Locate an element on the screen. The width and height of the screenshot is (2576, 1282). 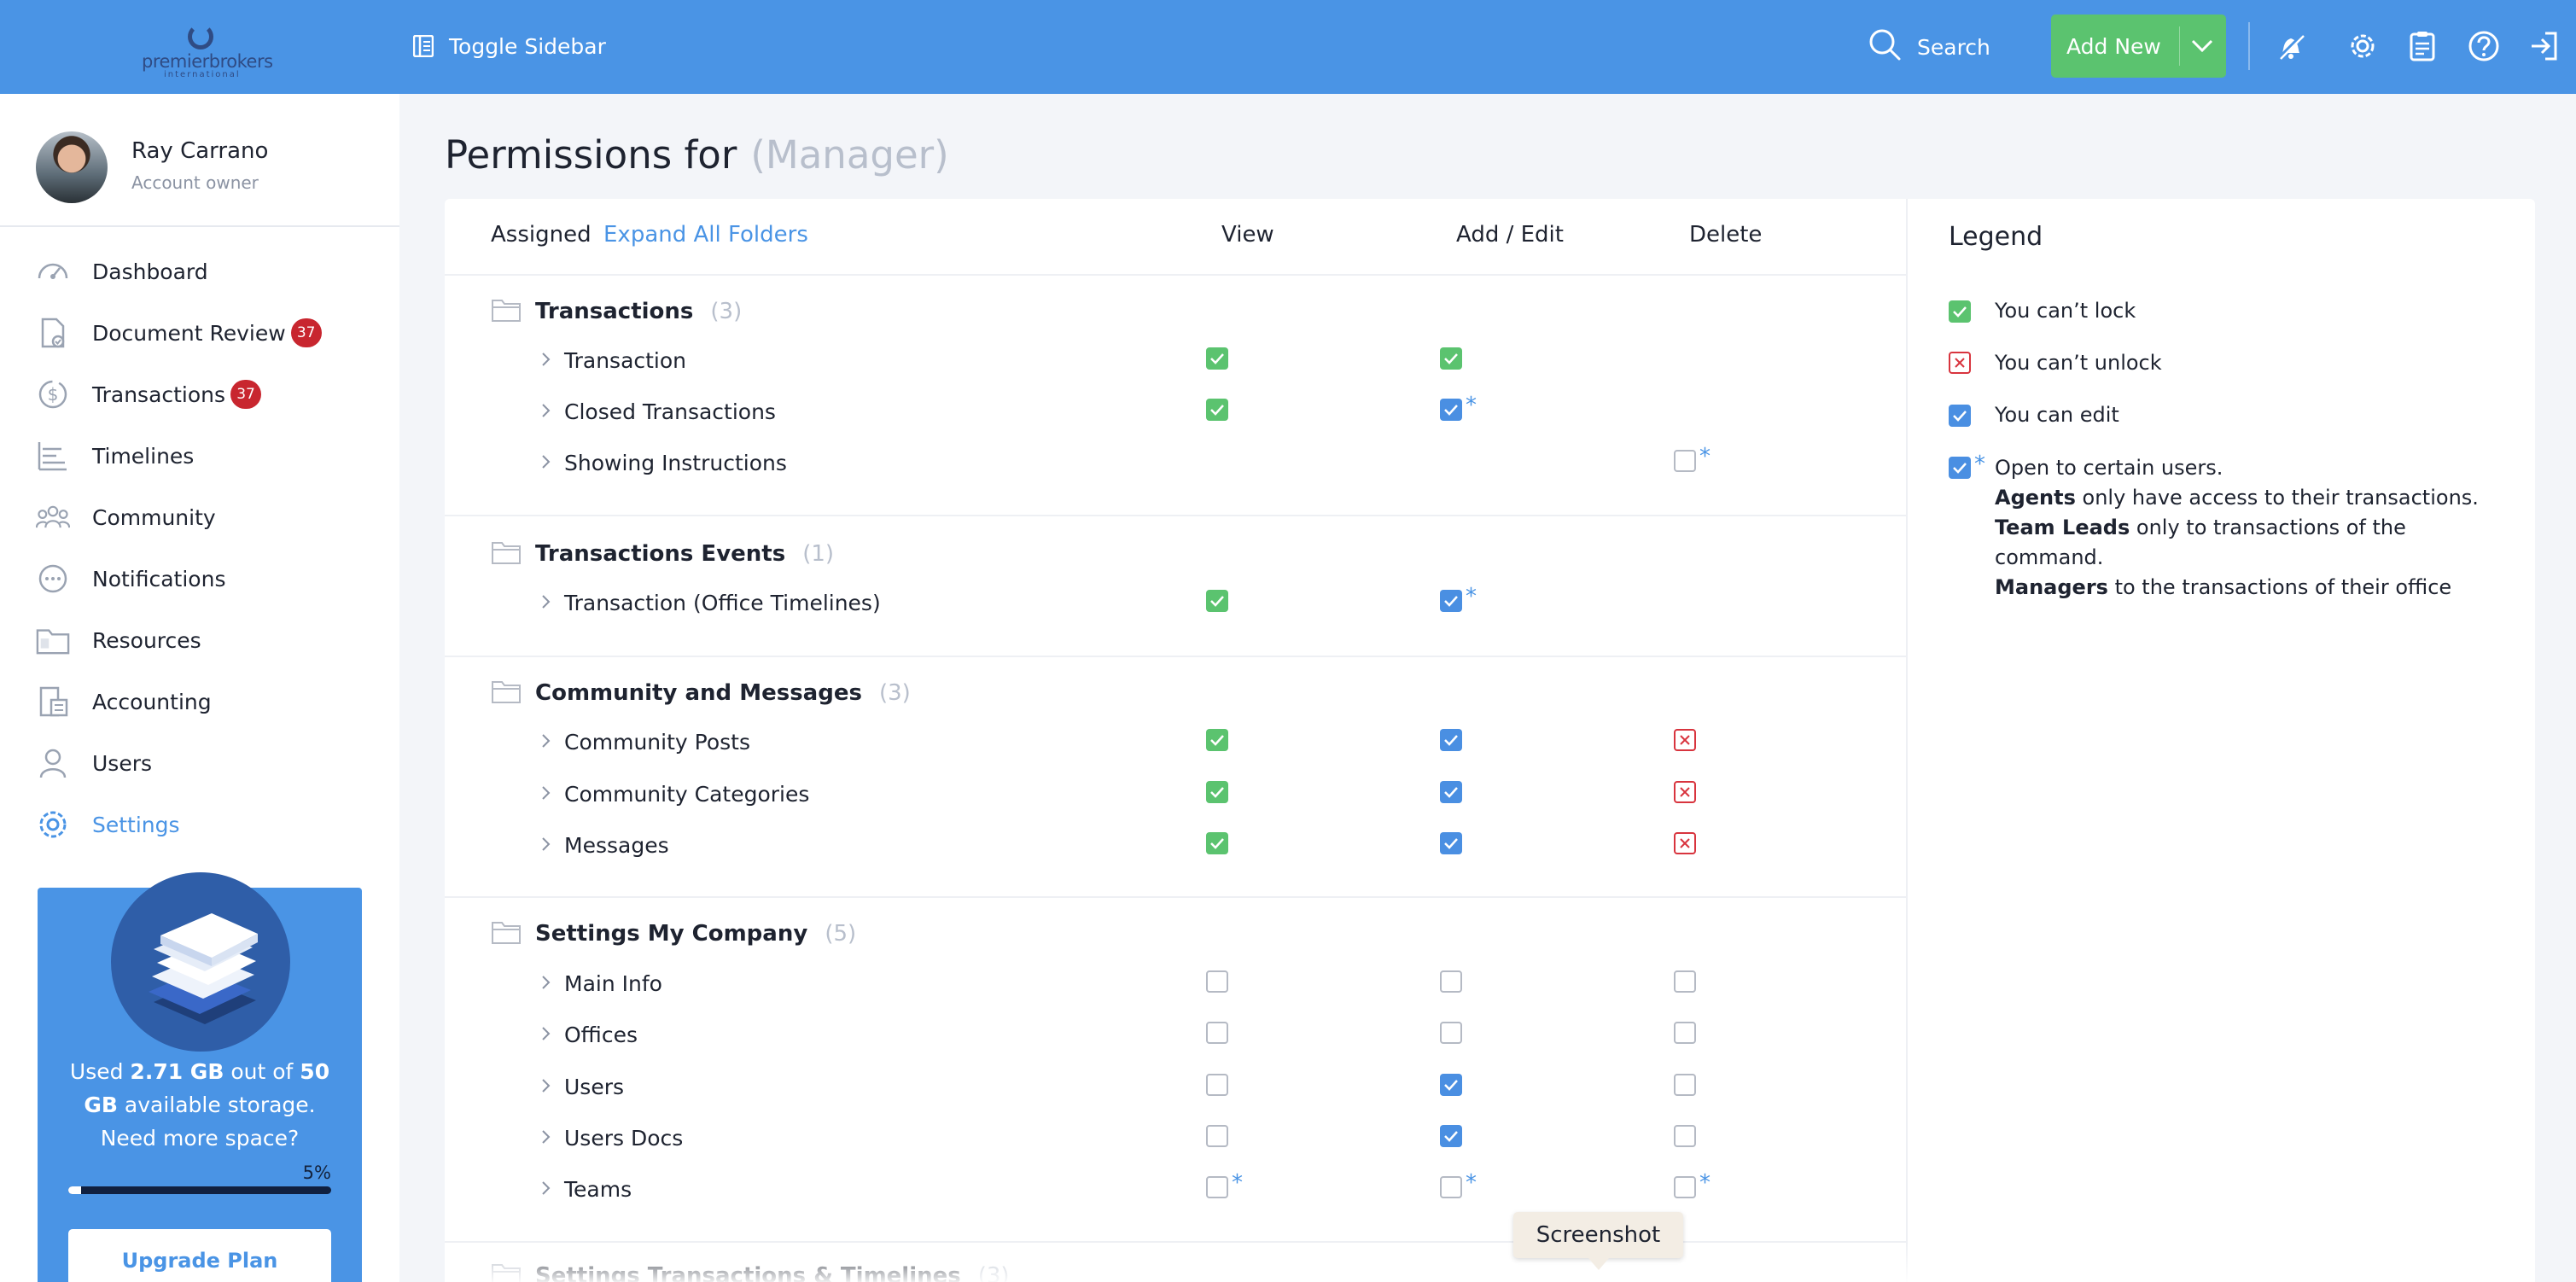
logo-subtext: international is located at coordinates (202, 74).